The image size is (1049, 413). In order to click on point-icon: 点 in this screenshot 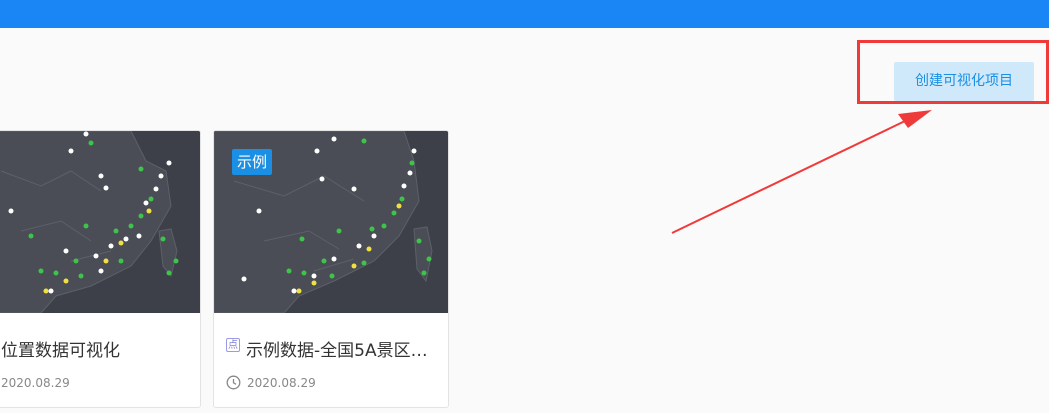, I will do `click(233, 345)`.